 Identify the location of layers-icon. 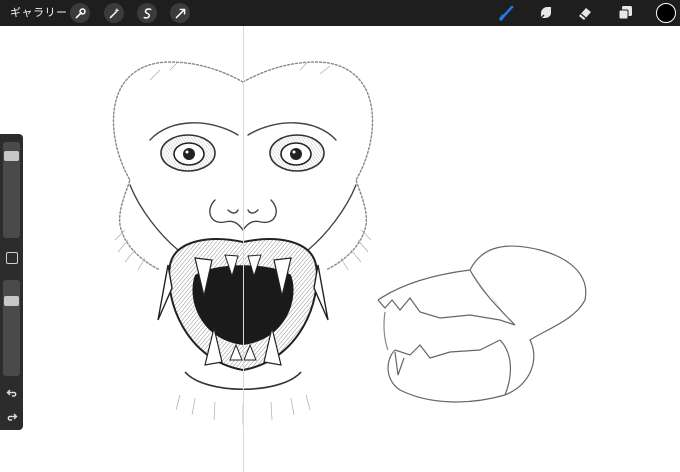
(625, 13).